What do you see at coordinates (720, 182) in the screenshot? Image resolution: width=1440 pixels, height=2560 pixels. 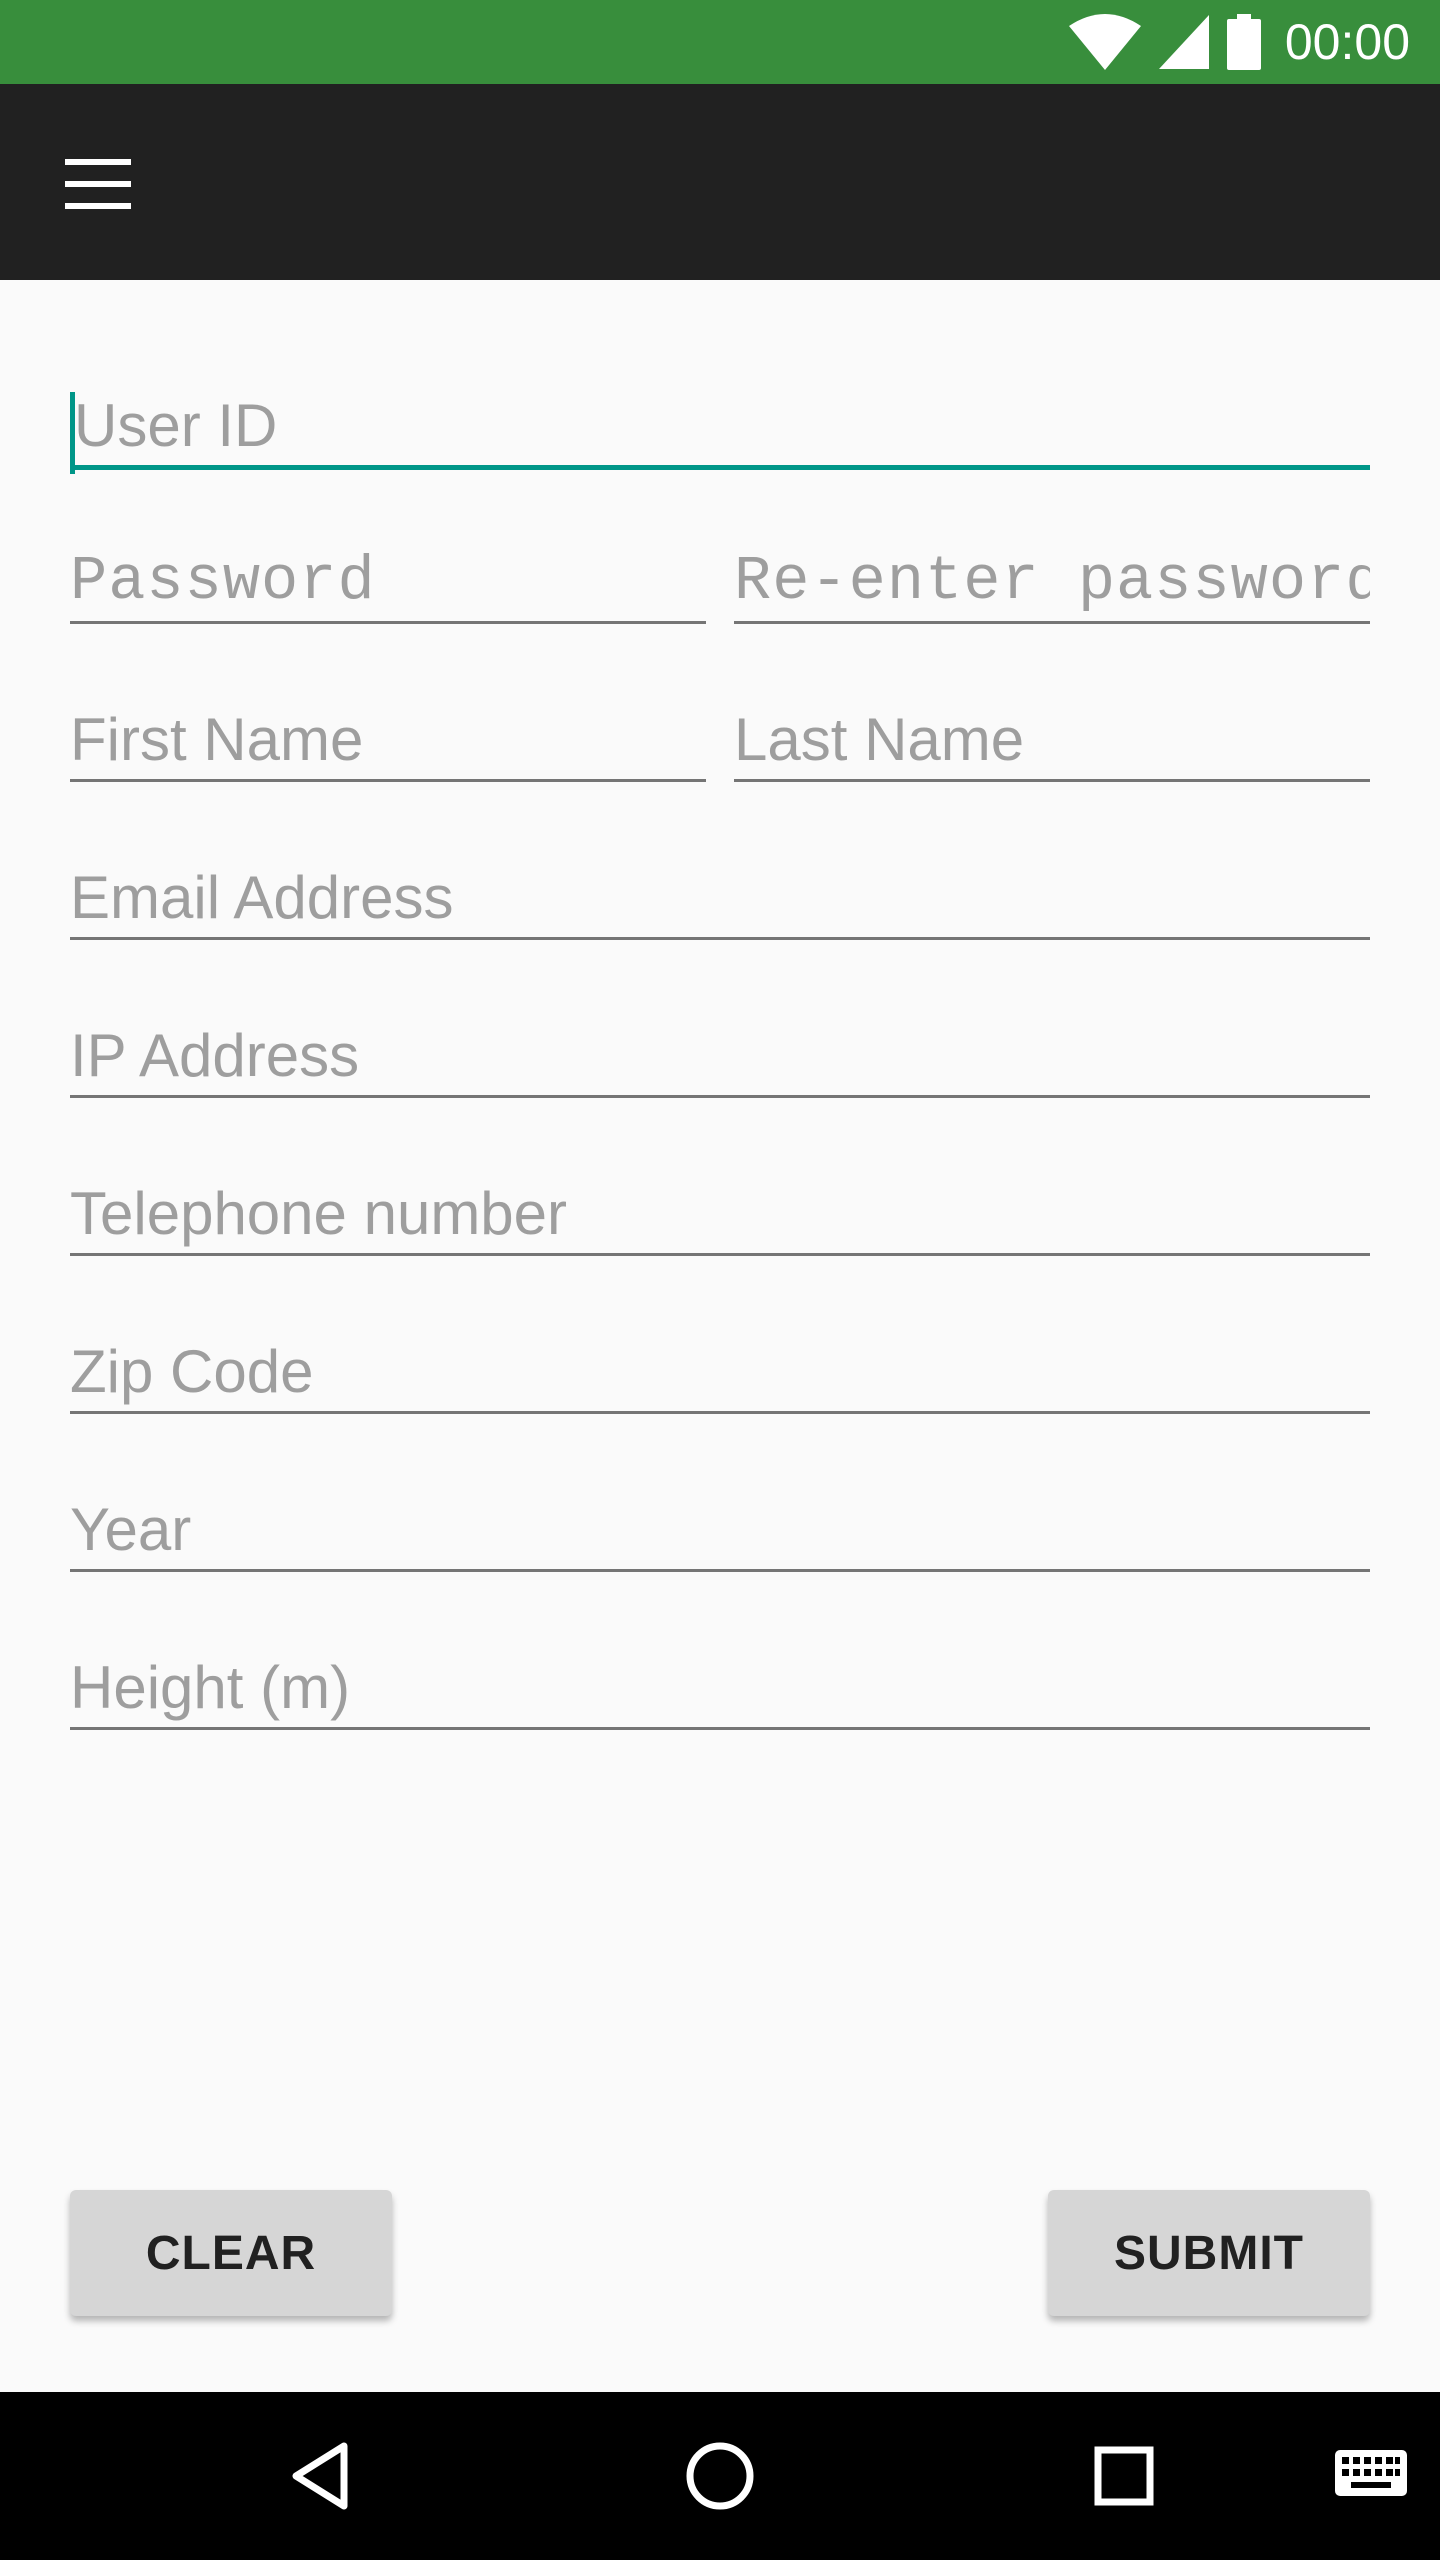 I see `app-toolbar` at bounding box center [720, 182].